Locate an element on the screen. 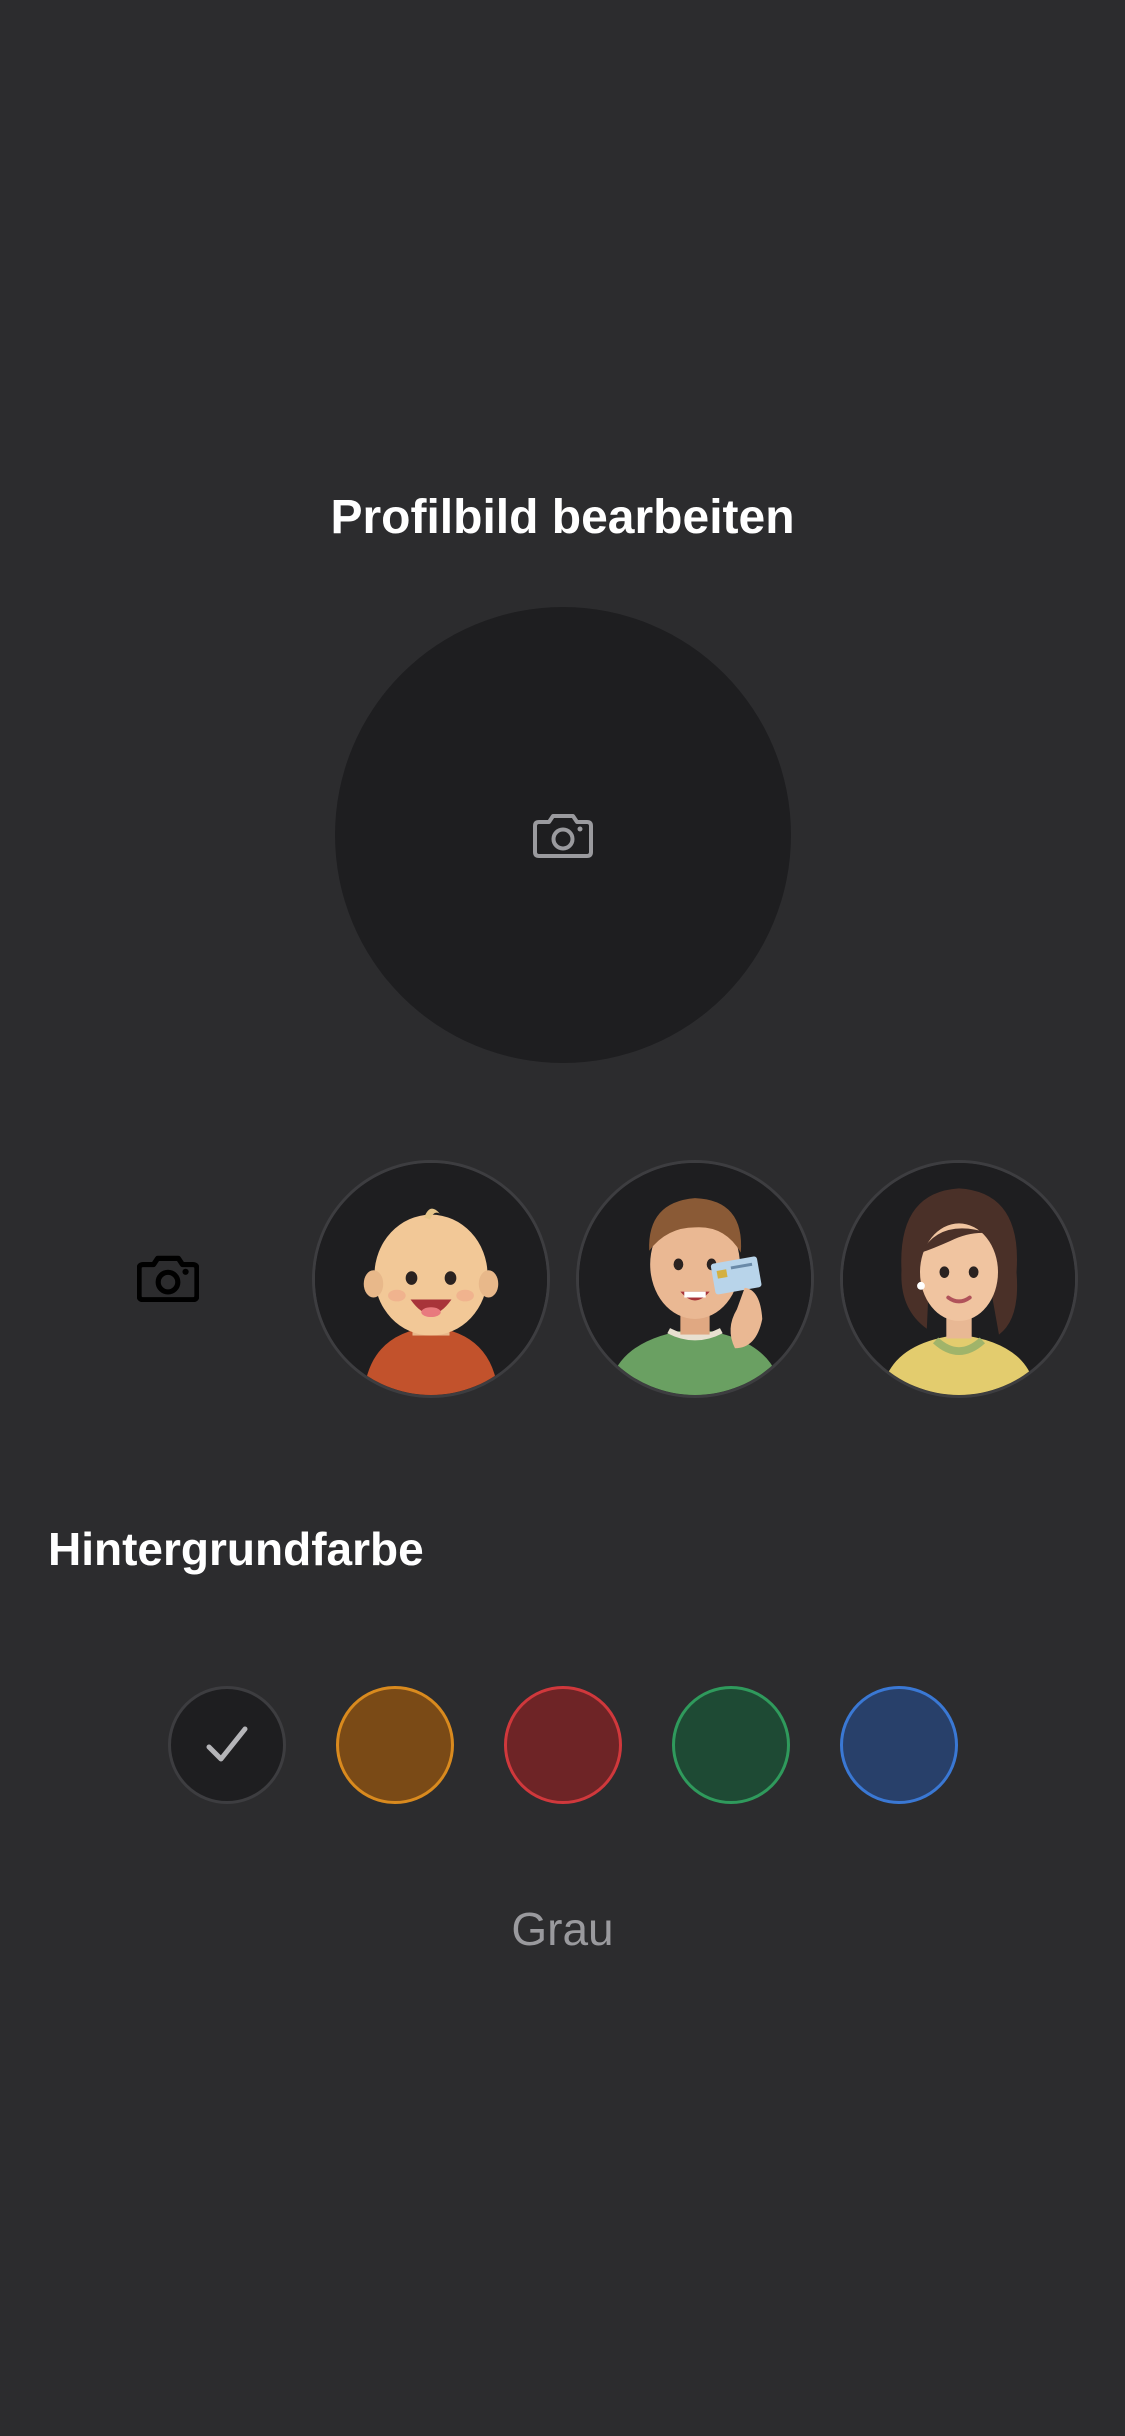 This screenshot has width=1125, height=2436. upload-photo-button is located at coordinates (168, 1280).